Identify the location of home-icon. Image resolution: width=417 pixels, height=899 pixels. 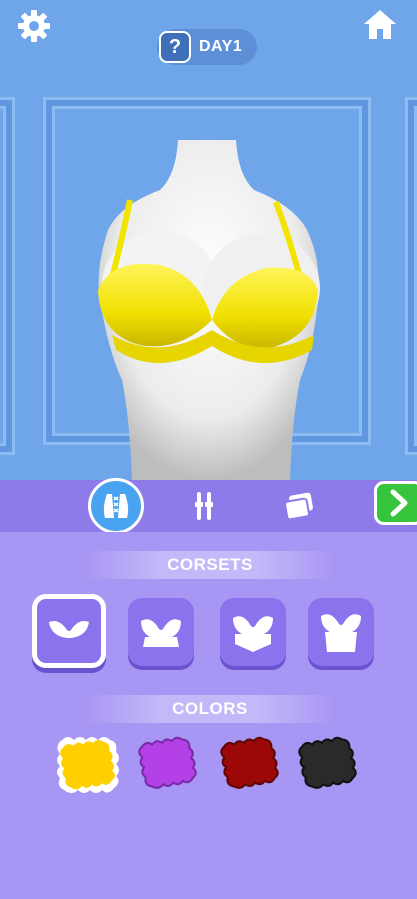
(380, 24).